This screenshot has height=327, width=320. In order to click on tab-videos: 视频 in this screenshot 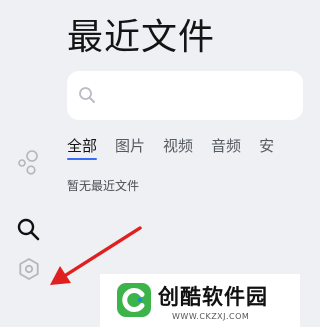, I will do `click(178, 146)`.